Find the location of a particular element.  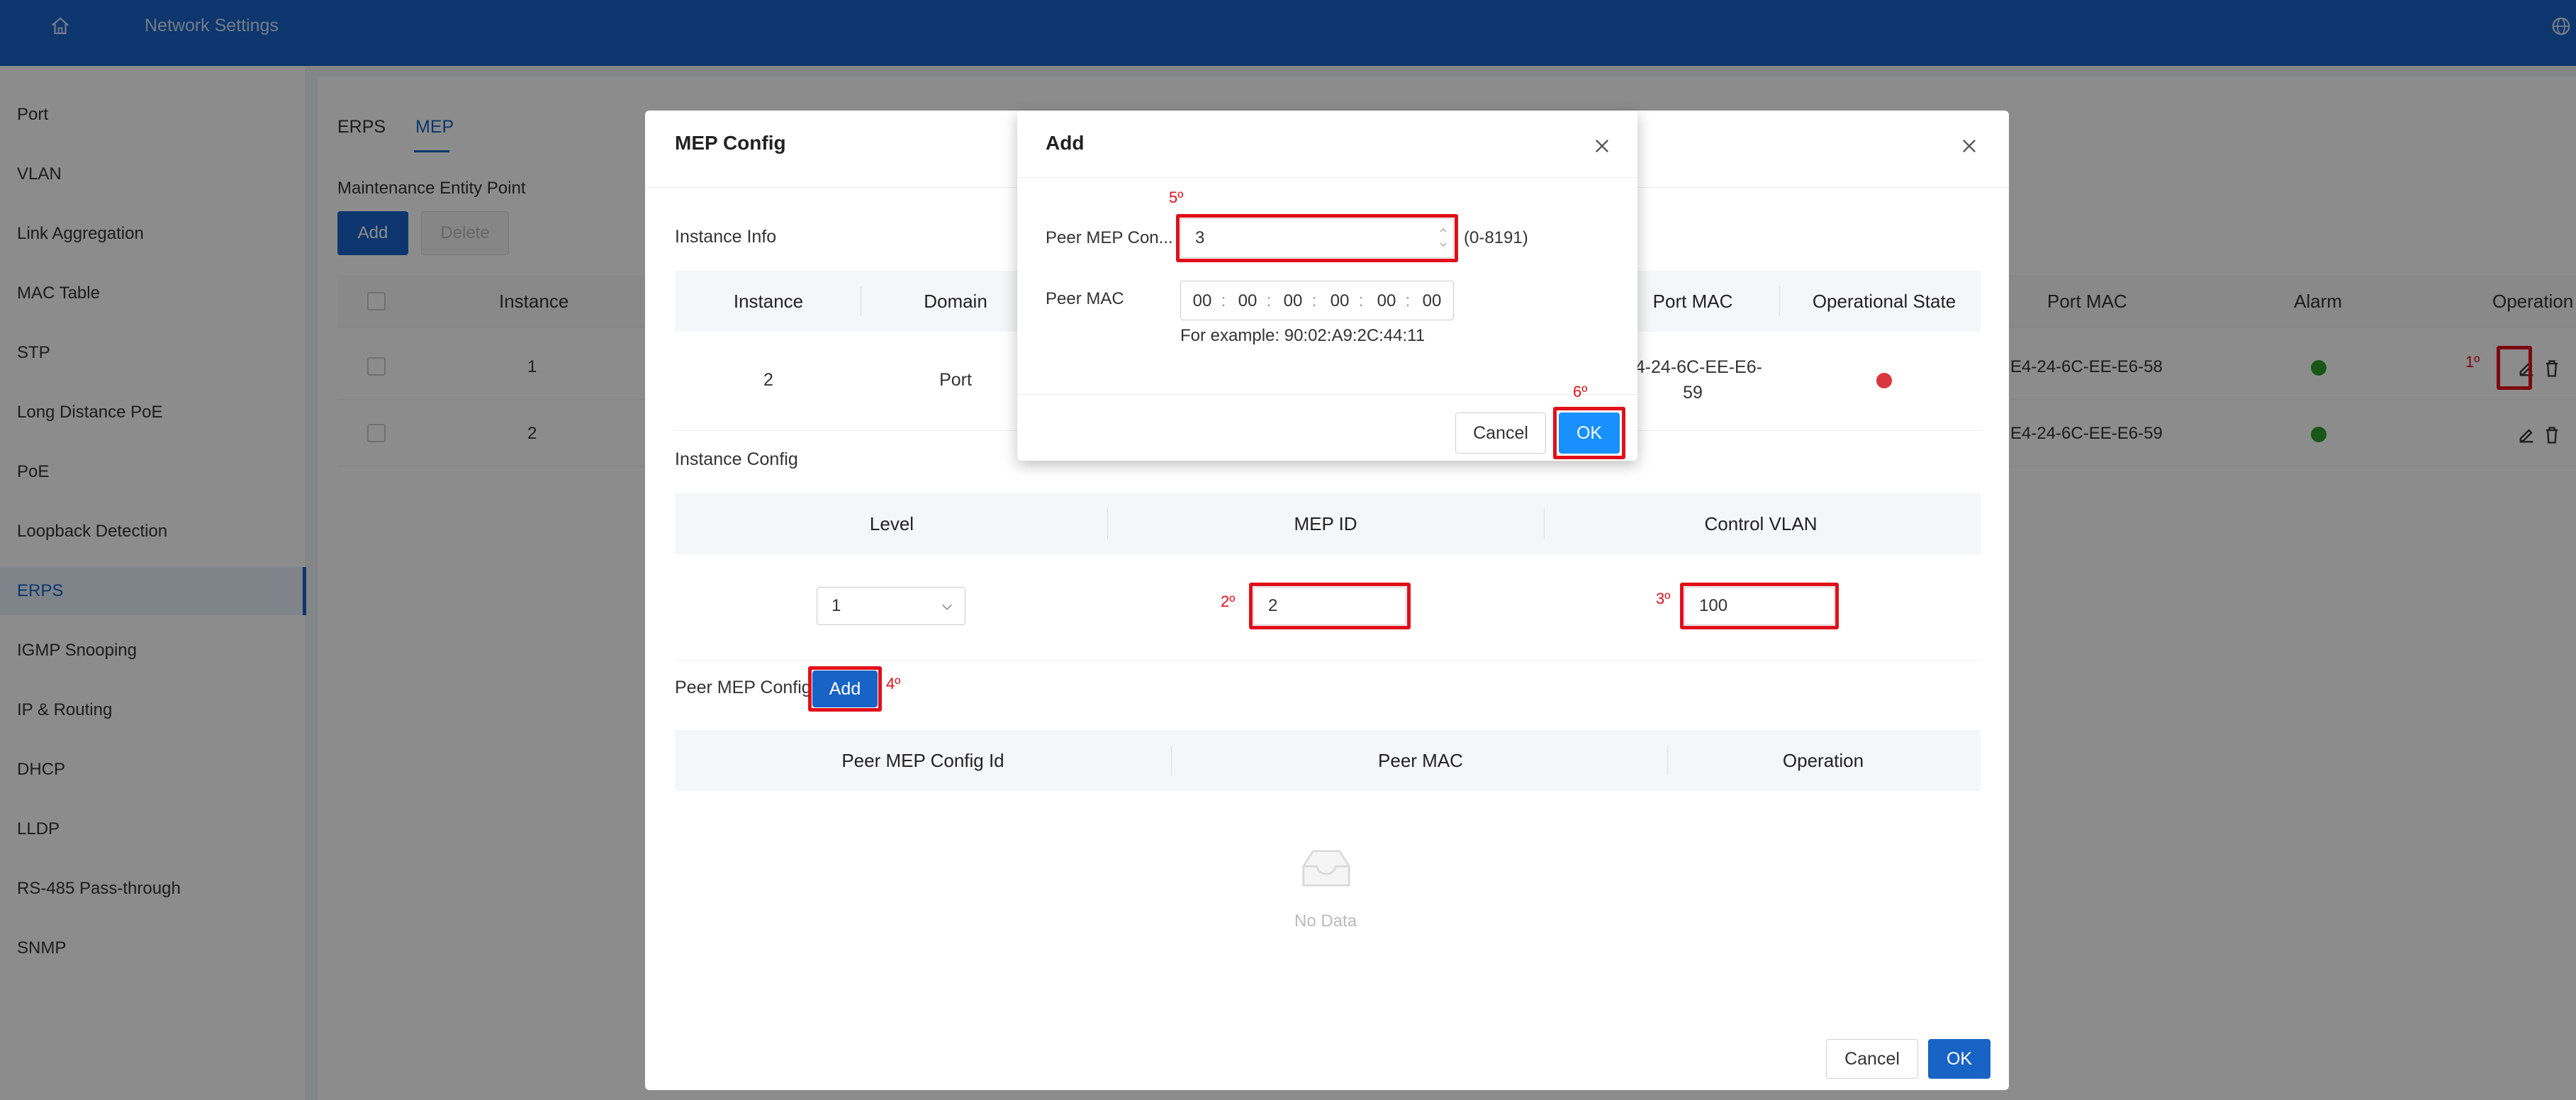

peer-mep-config-label: Peer MEP Config is located at coordinates (744, 687).